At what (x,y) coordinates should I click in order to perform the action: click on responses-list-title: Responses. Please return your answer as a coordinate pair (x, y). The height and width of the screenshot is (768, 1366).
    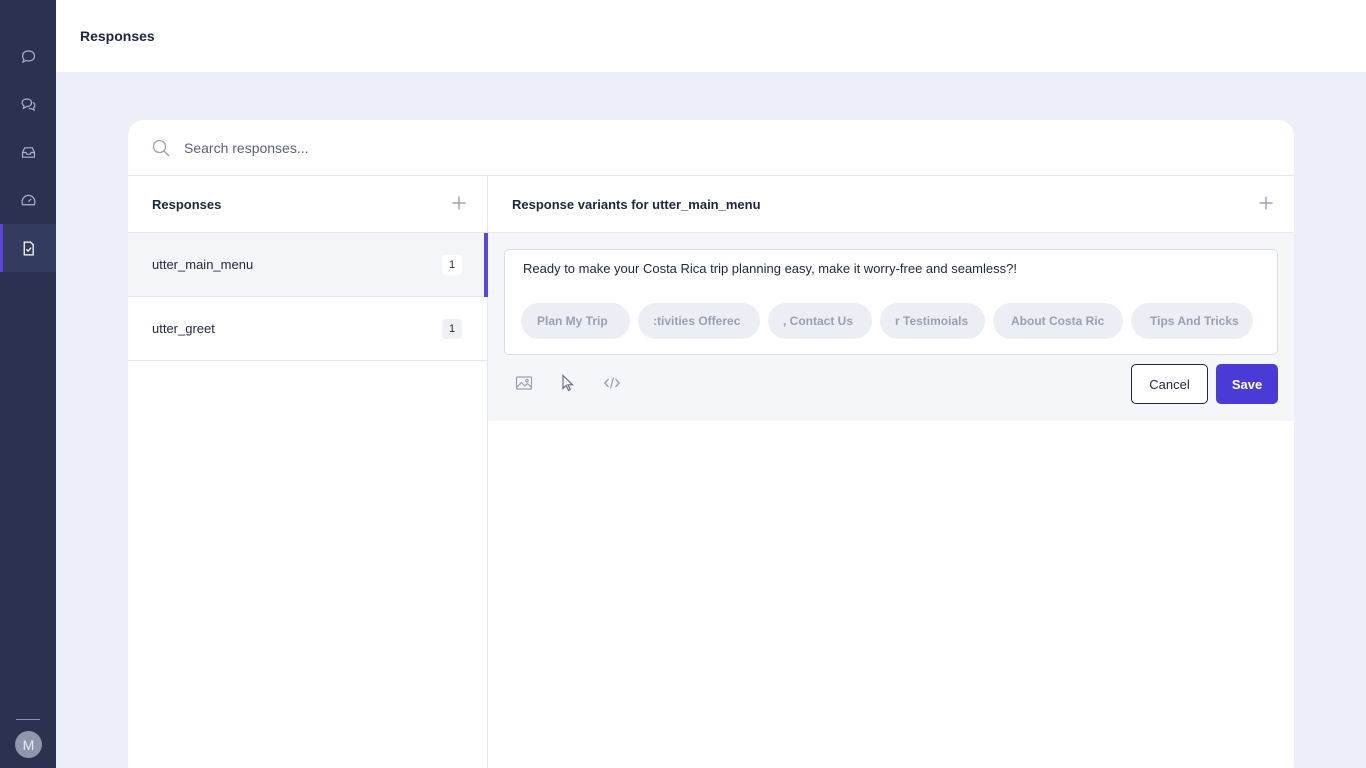
    Looking at the image, I should click on (187, 204).